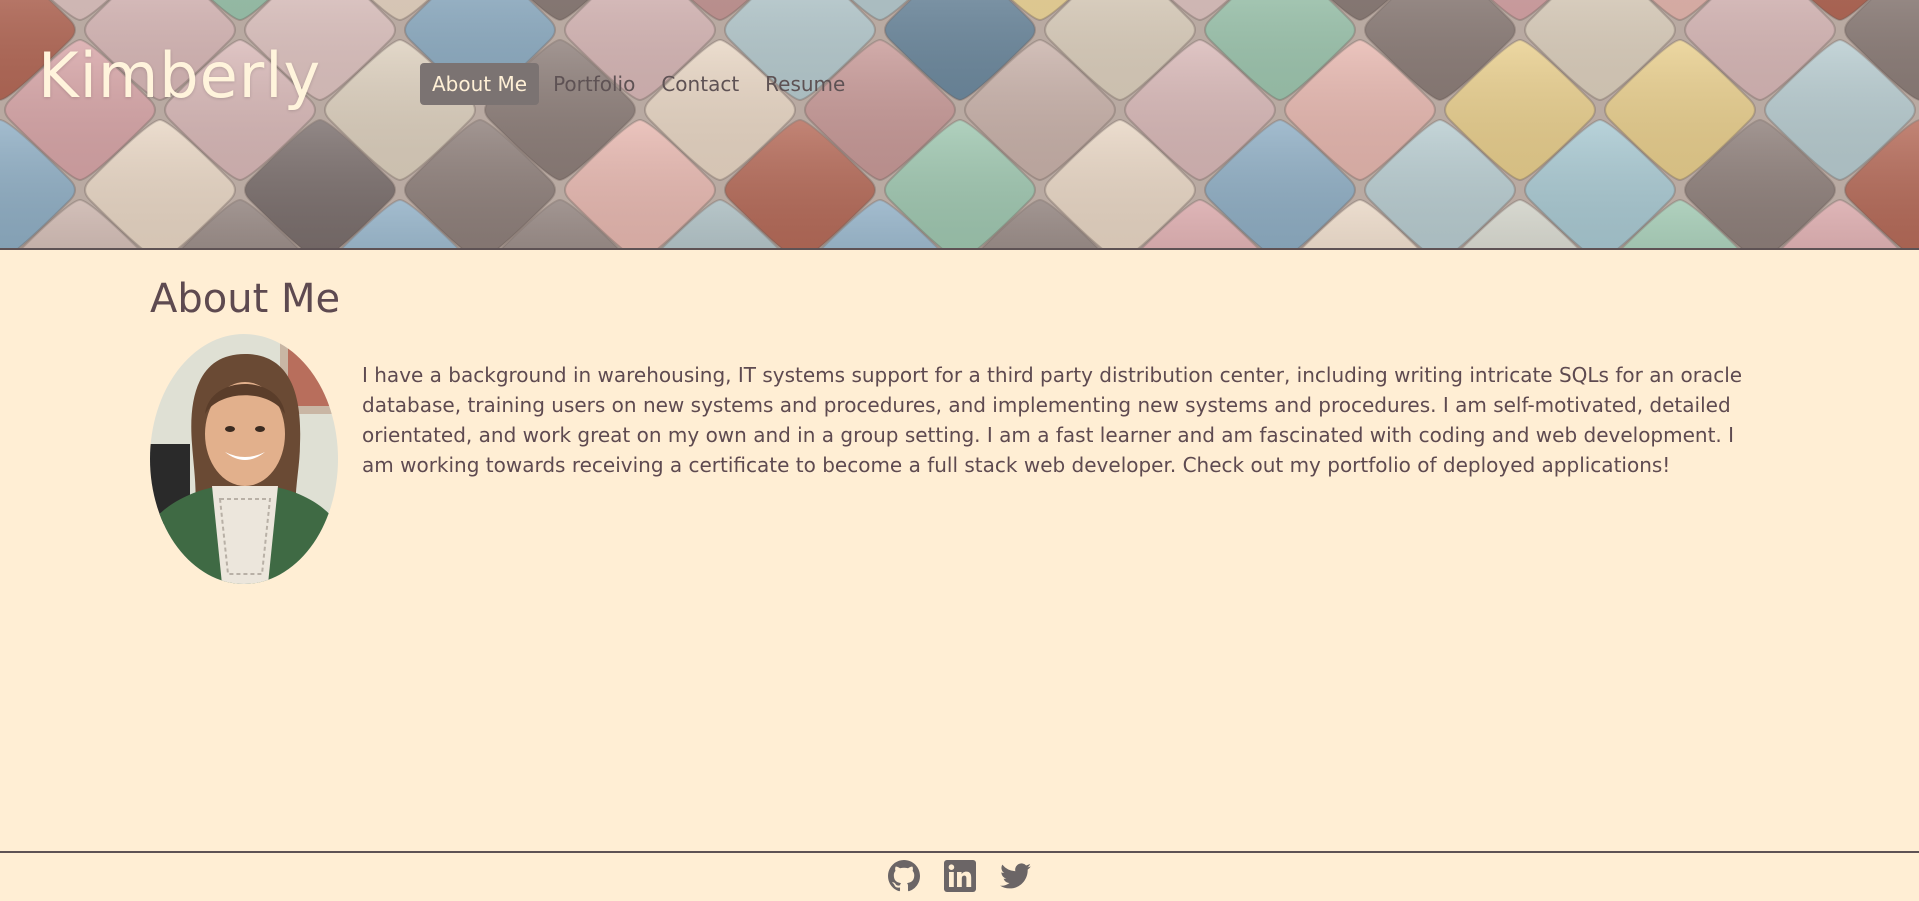 The image size is (1919, 901). Describe the element at coordinates (244, 459) in the screenshot. I see `profile-photo` at that location.